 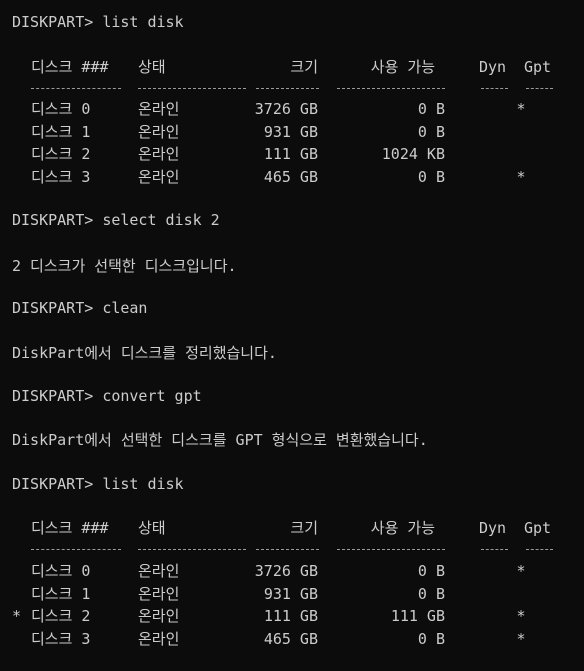 I want to click on command-line: DISKPART> select disk 2, so click(x=116, y=220).